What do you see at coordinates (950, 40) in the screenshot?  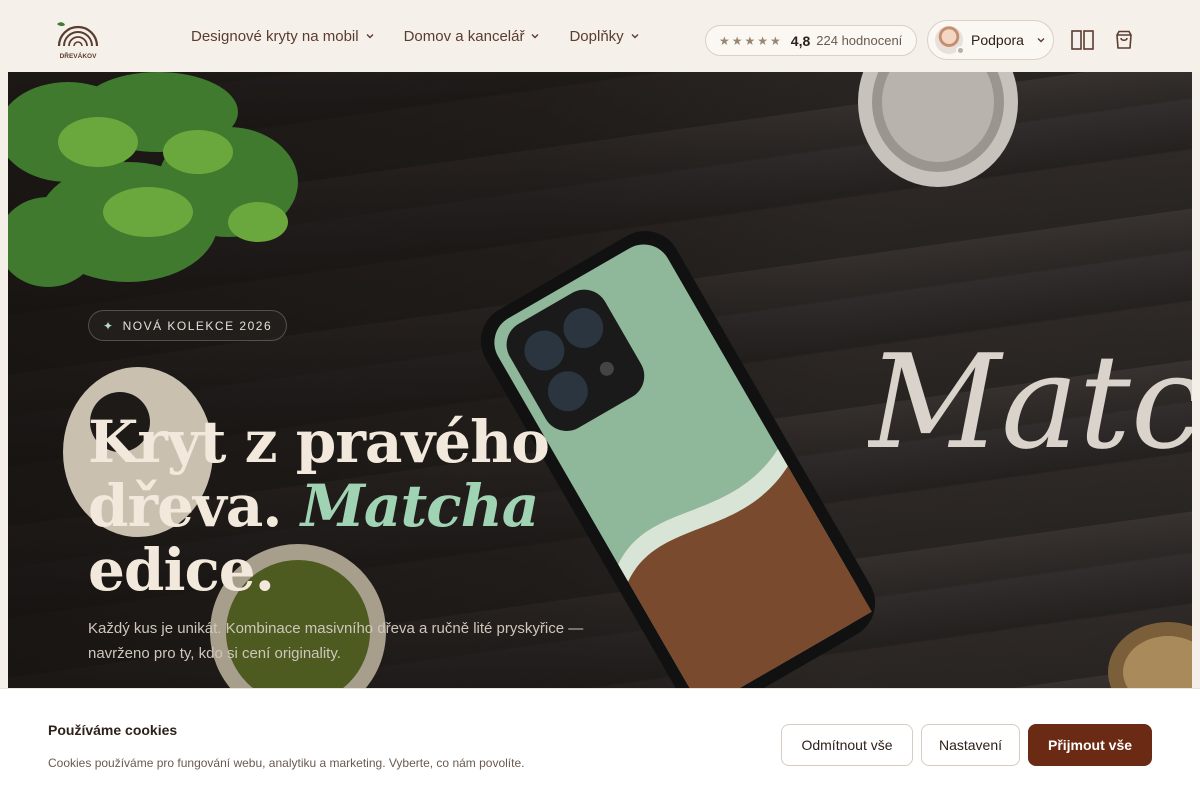 I see `avatar` at bounding box center [950, 40].